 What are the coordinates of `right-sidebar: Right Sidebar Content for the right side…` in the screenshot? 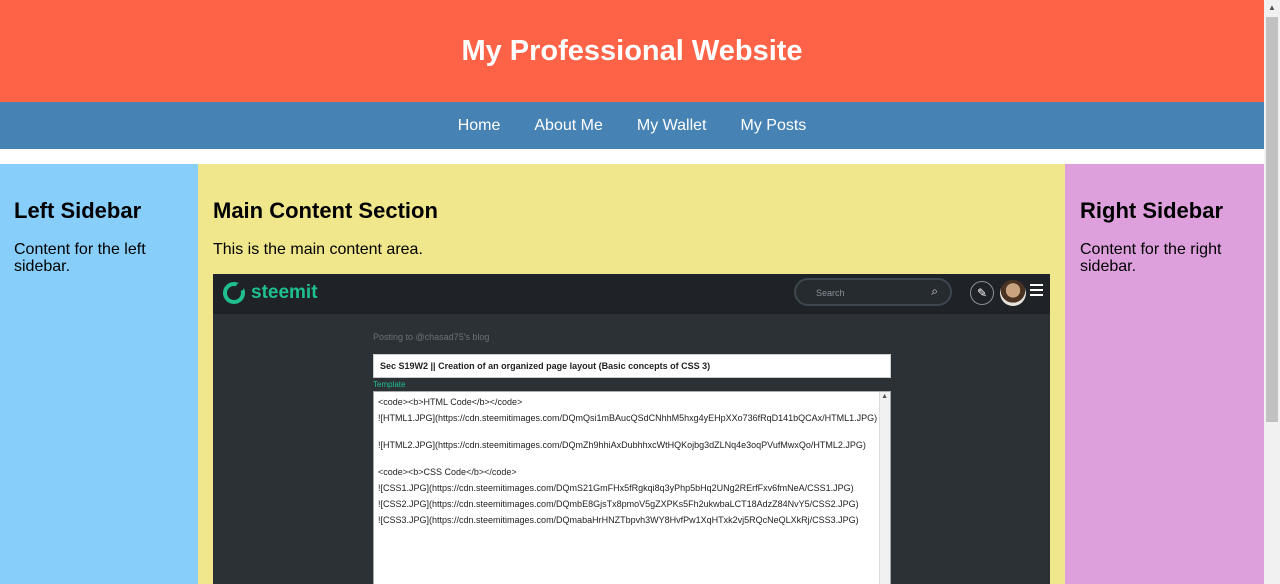 It's located at (1164, 374).